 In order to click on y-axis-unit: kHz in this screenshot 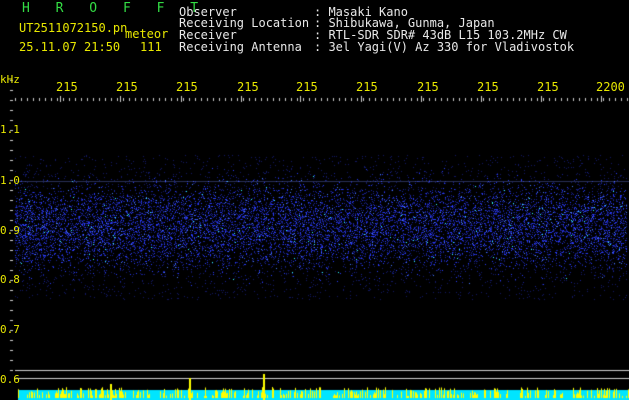, I will do `click(10, 79)`.